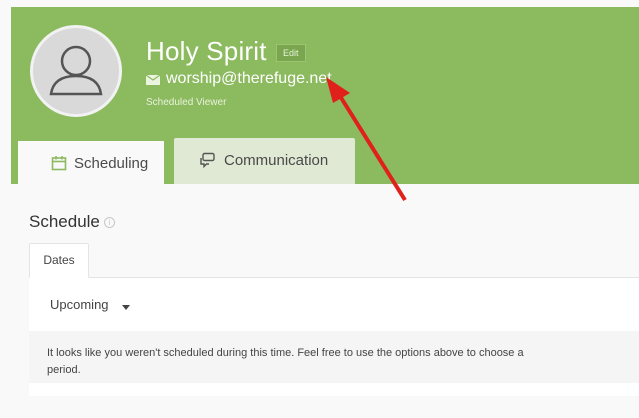 This screenshot has height=418, width=639. I want to click on profile-role: Scheduled Viewer, so click(186, 102).